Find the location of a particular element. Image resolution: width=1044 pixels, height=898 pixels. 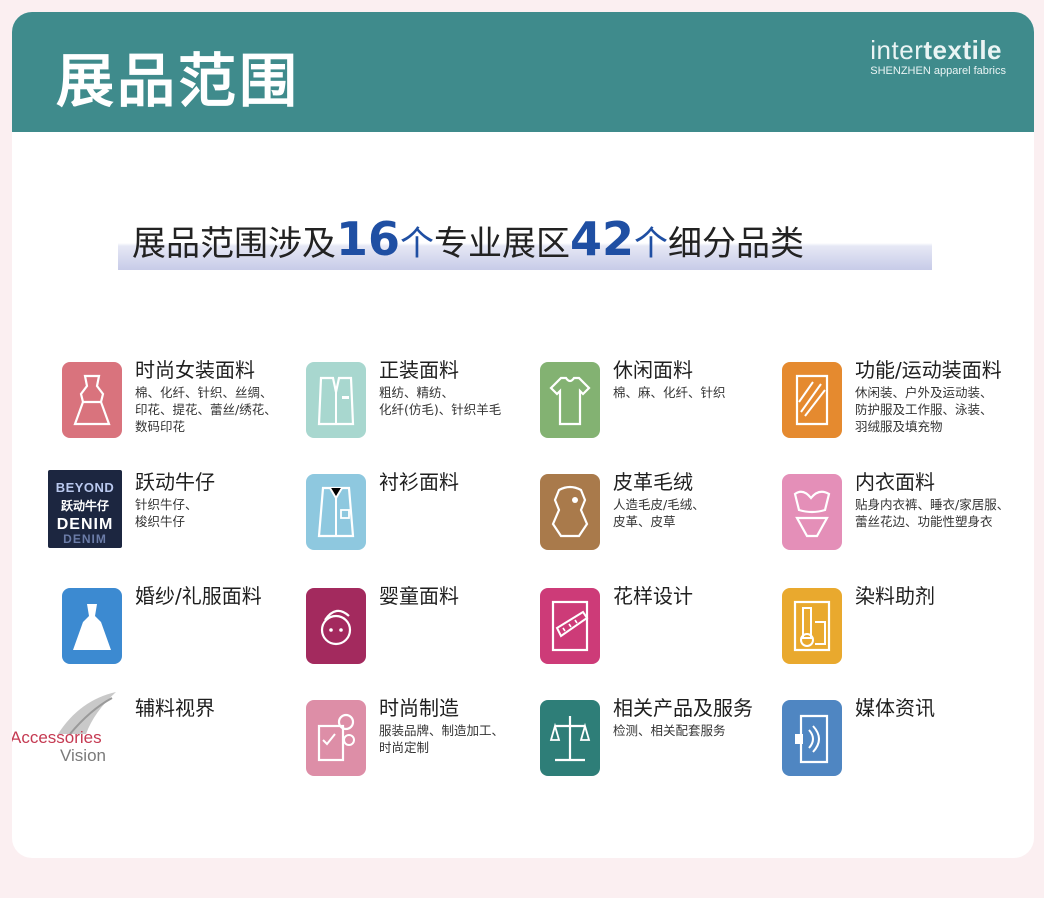

leather-icon is located at coordinates (570, 512).